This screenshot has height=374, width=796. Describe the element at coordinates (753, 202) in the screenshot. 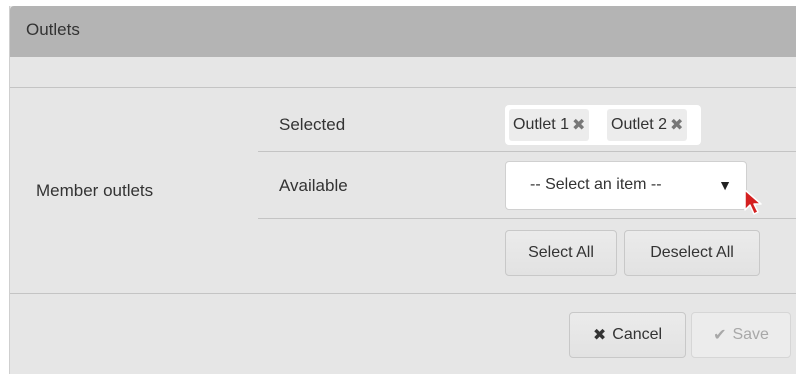

I see `mouse-cursor-icon` at that location.